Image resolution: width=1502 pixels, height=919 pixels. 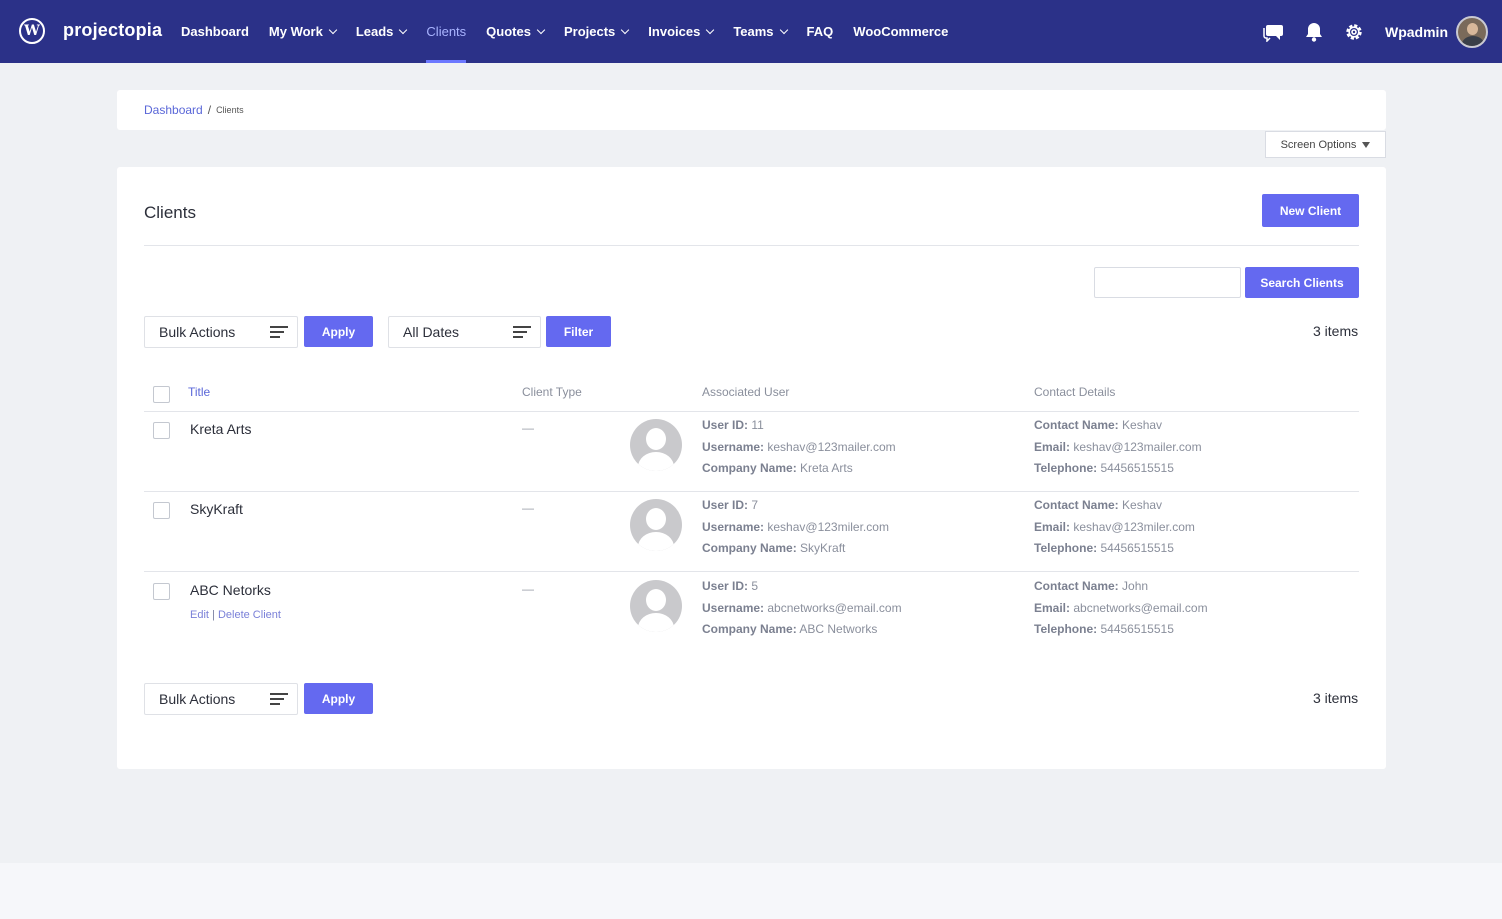 What do you see at coordinates (552, 392) in the screenshot?
I see `column-header-client-type: Client Type` at bounding box center [552, 392].